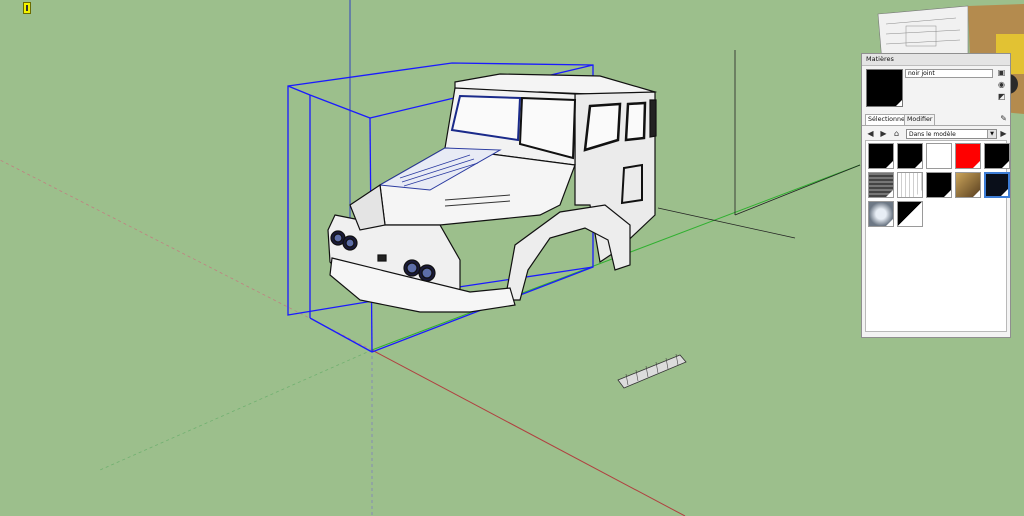  I want to click on guide-lines, so click(759, 144).